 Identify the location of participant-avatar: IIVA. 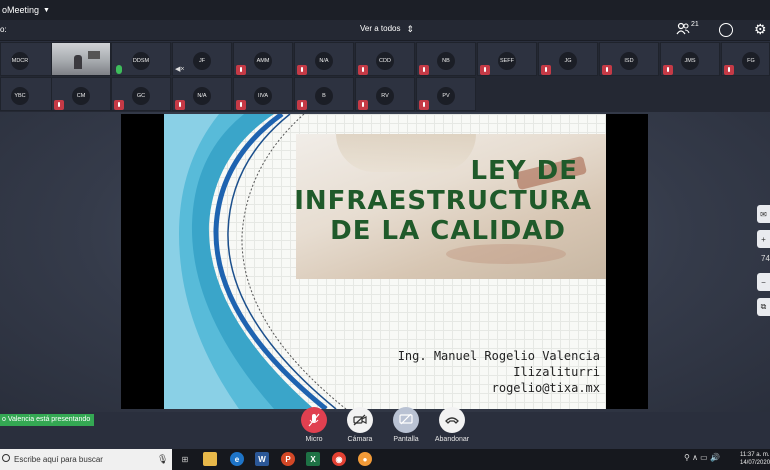
(263, 96).